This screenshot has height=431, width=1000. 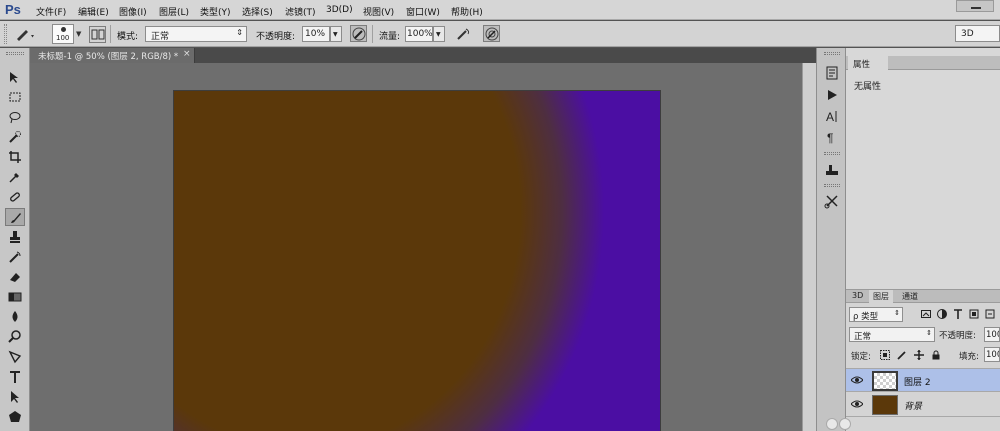 I want to click on flow-dropdown-button: ▼, so click(x=439, y=34).